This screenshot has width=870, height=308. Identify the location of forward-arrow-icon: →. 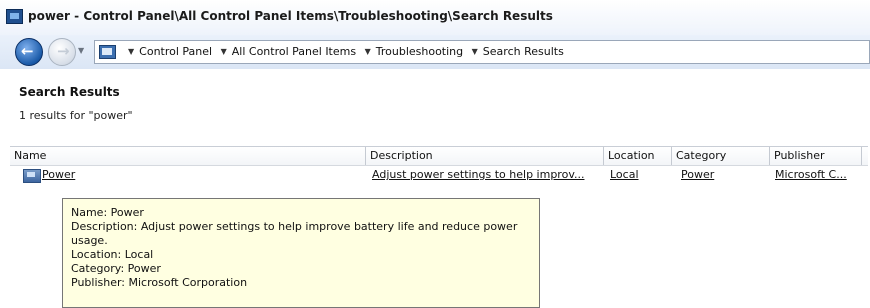
(63, 51).